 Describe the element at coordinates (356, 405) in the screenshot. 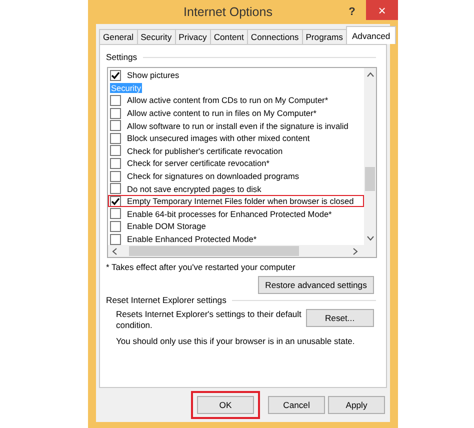

I see `dialog-button: Apply` at that location.